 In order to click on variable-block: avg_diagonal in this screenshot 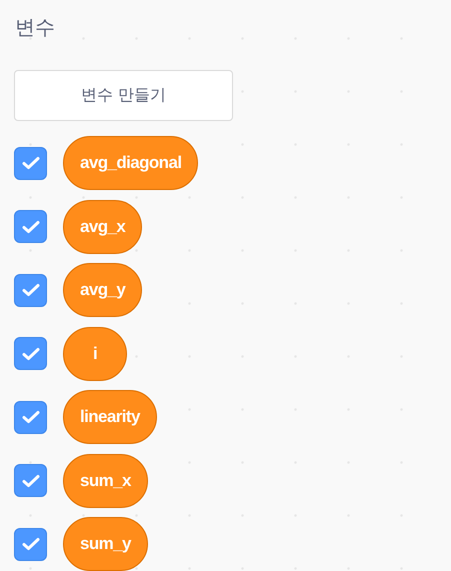, I will do `click(130, 163)`.